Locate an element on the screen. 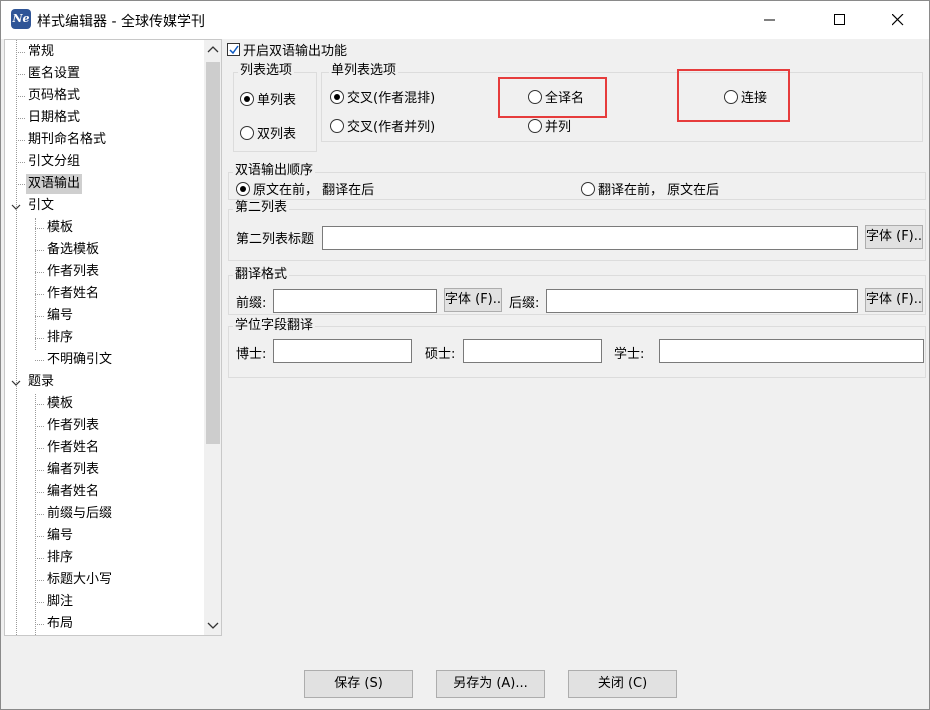  tree-item-footnote: 脚注 is located at coordinates (60, 602).